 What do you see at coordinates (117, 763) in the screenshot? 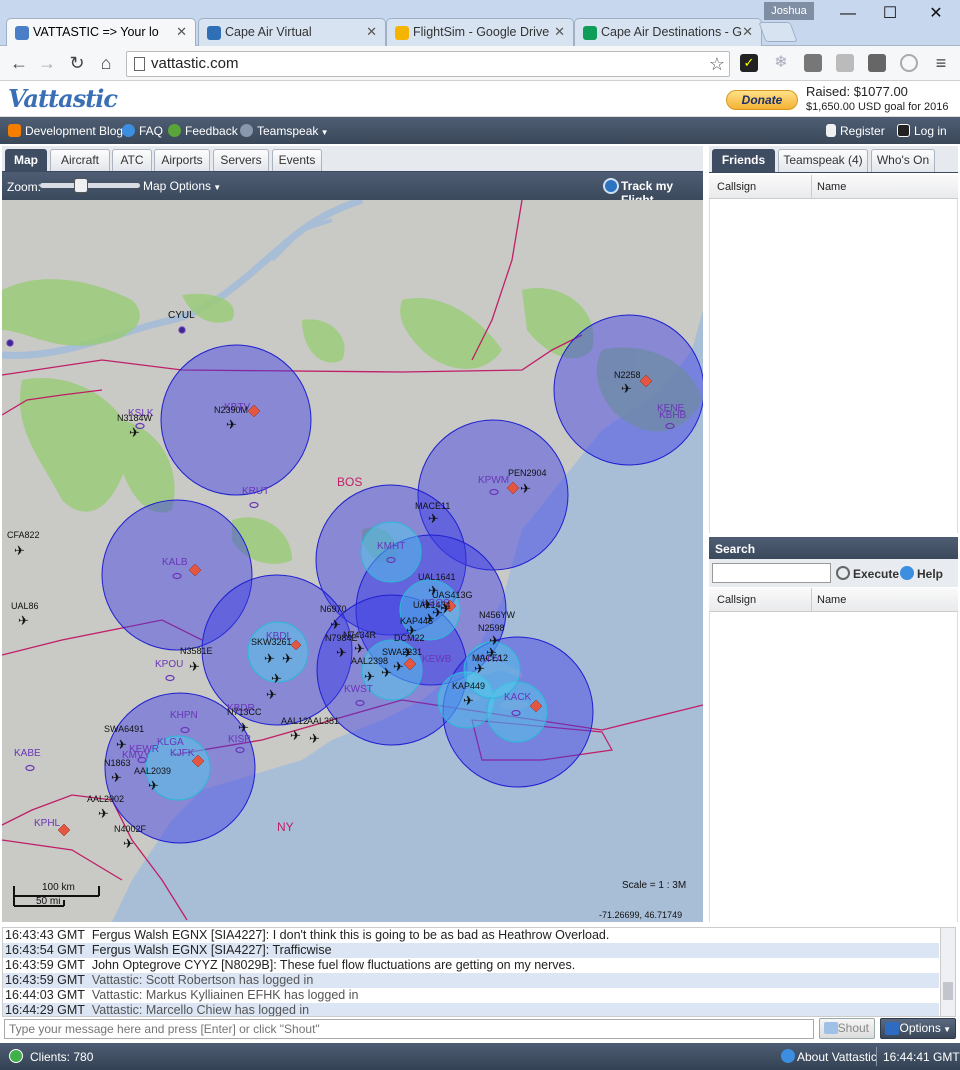
I see `aircraft-label: N1863` at bounding box center [117, 763].